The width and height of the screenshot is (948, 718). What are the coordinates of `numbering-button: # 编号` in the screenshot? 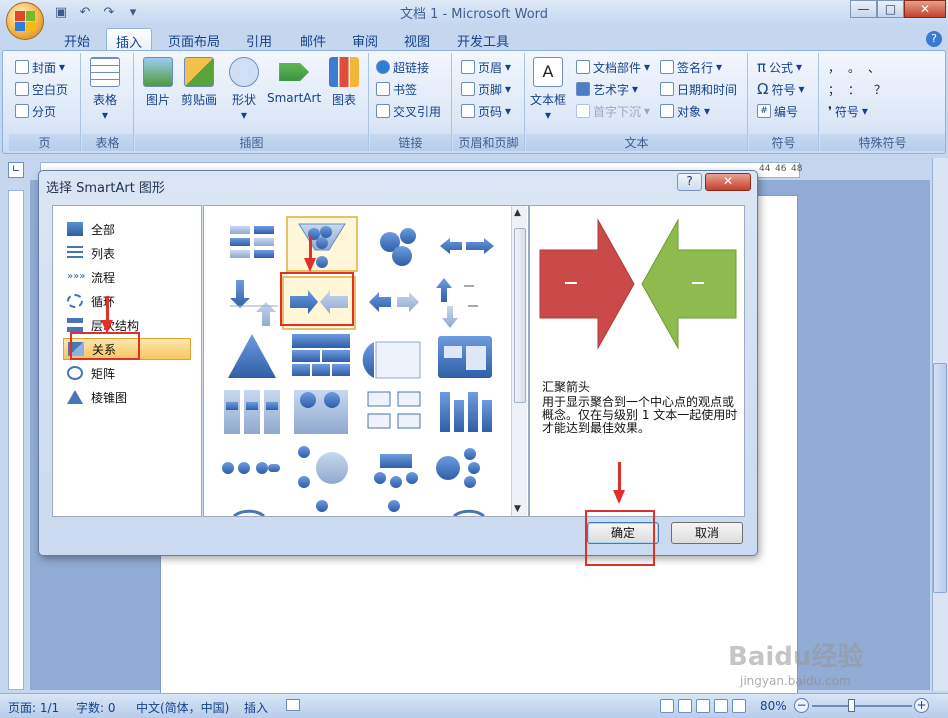 It's located at (777, 111).